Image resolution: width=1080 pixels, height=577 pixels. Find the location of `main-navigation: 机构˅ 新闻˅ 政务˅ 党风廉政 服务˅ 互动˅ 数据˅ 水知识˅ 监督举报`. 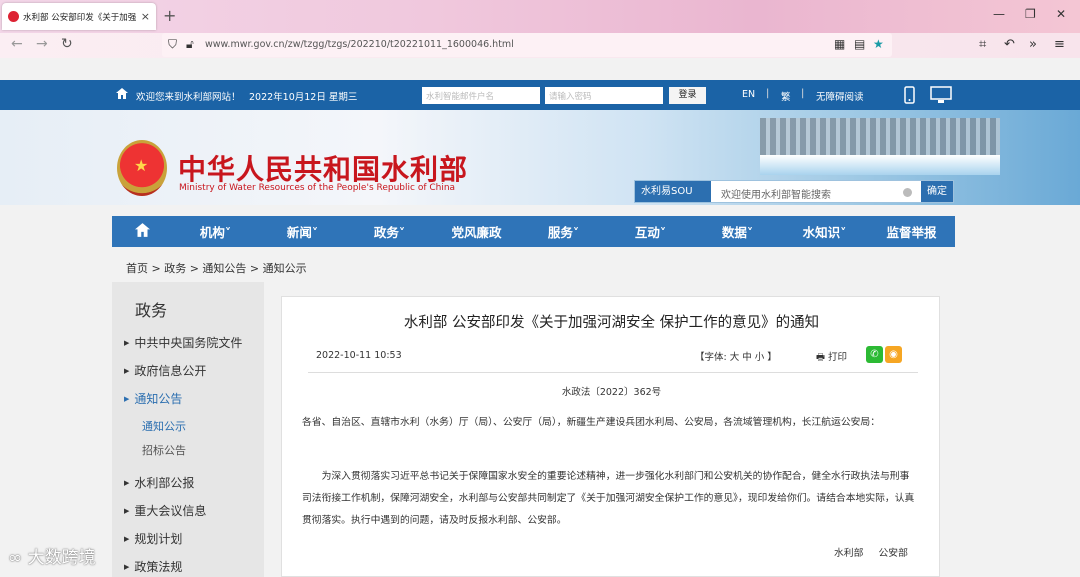

main-navigation: 机构˅ 新闻˅ 政务˅ 党风廉政 服务˅ 互动˅ 数据˅ 水知识˅ 监督举报 is located at coordinates (533, 231).